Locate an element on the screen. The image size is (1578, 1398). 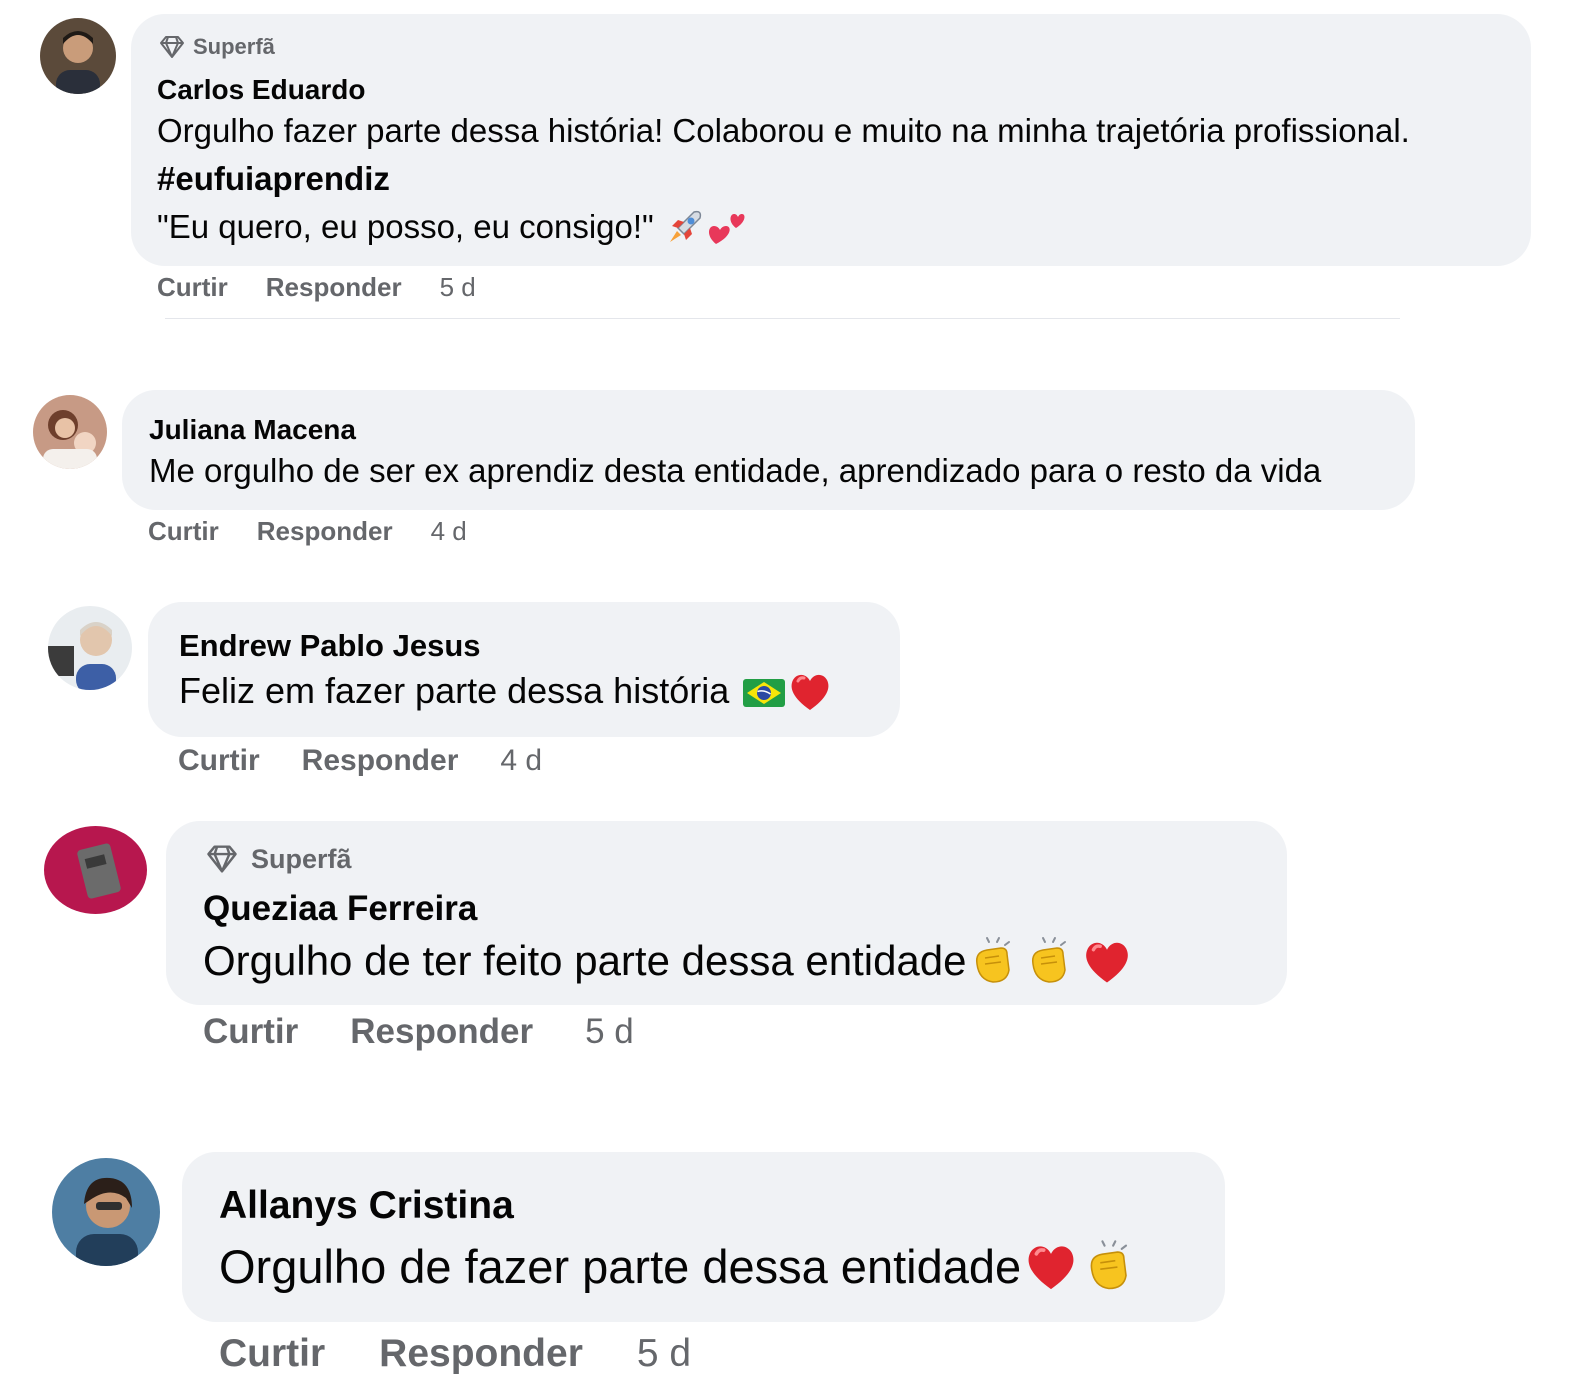
commenter-name: Allanys Cristina is located at coordinates (366, 1206).